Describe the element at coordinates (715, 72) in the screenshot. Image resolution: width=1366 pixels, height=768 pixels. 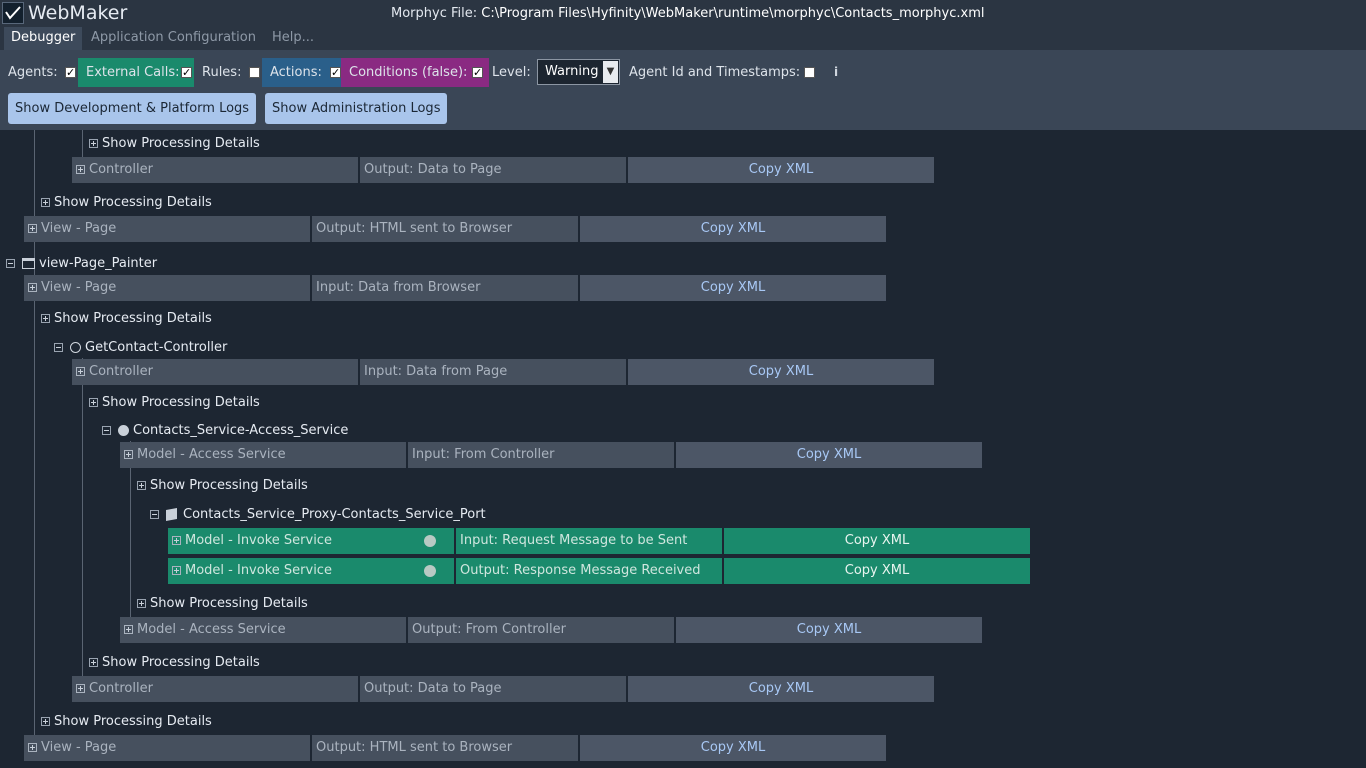
I see `agent-id-label: Agent Id and Timestamps:` at that location.